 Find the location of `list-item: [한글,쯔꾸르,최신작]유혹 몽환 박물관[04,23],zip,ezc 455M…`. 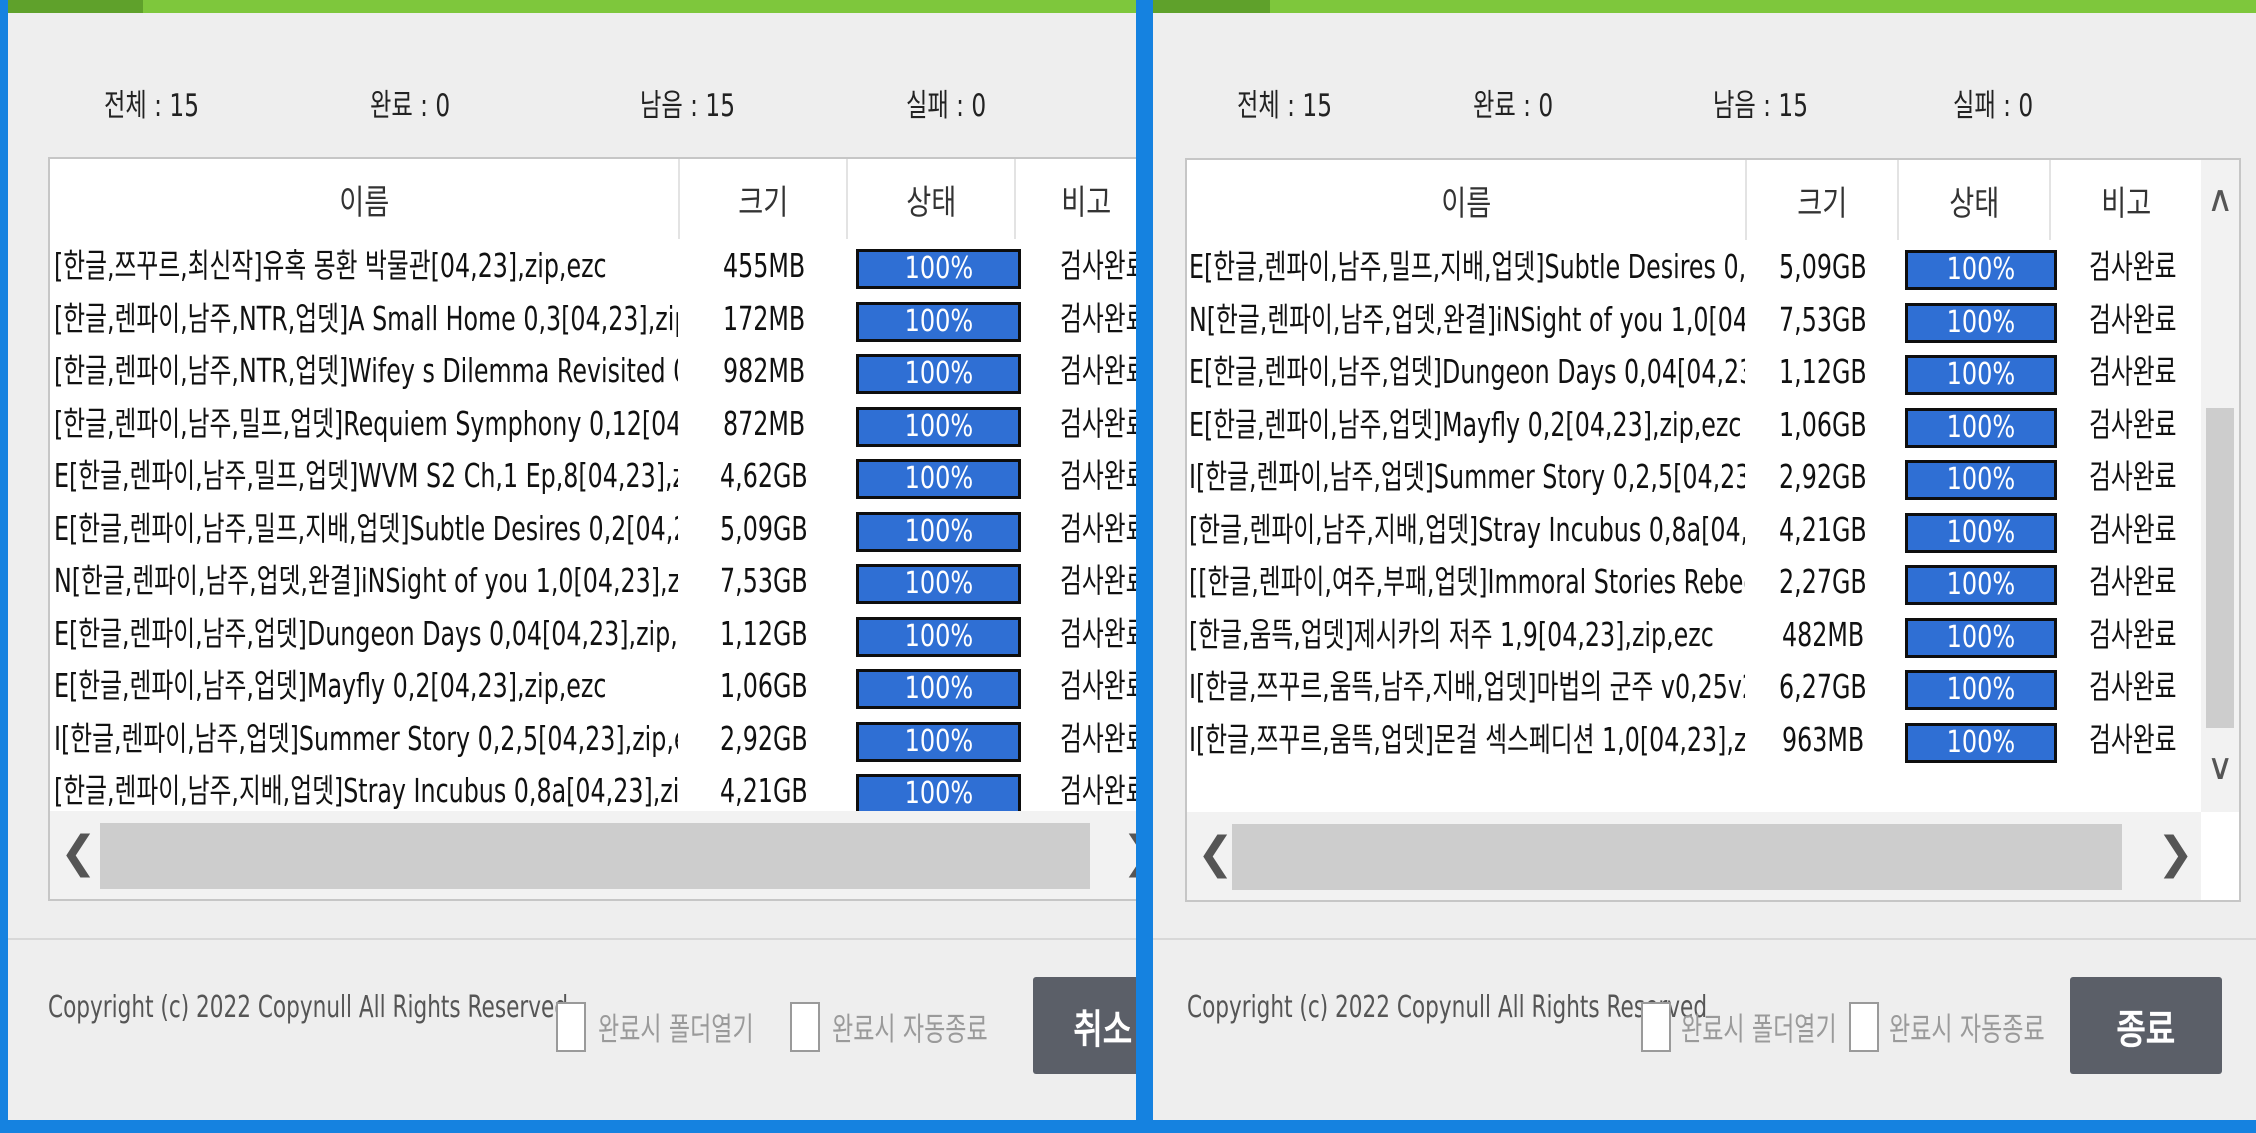

list-item: [한글,쯔꾸르,최신작]유혹 몽환 박물관[04,23],zip,ezc 455M… is located at coordinates (593, 265).